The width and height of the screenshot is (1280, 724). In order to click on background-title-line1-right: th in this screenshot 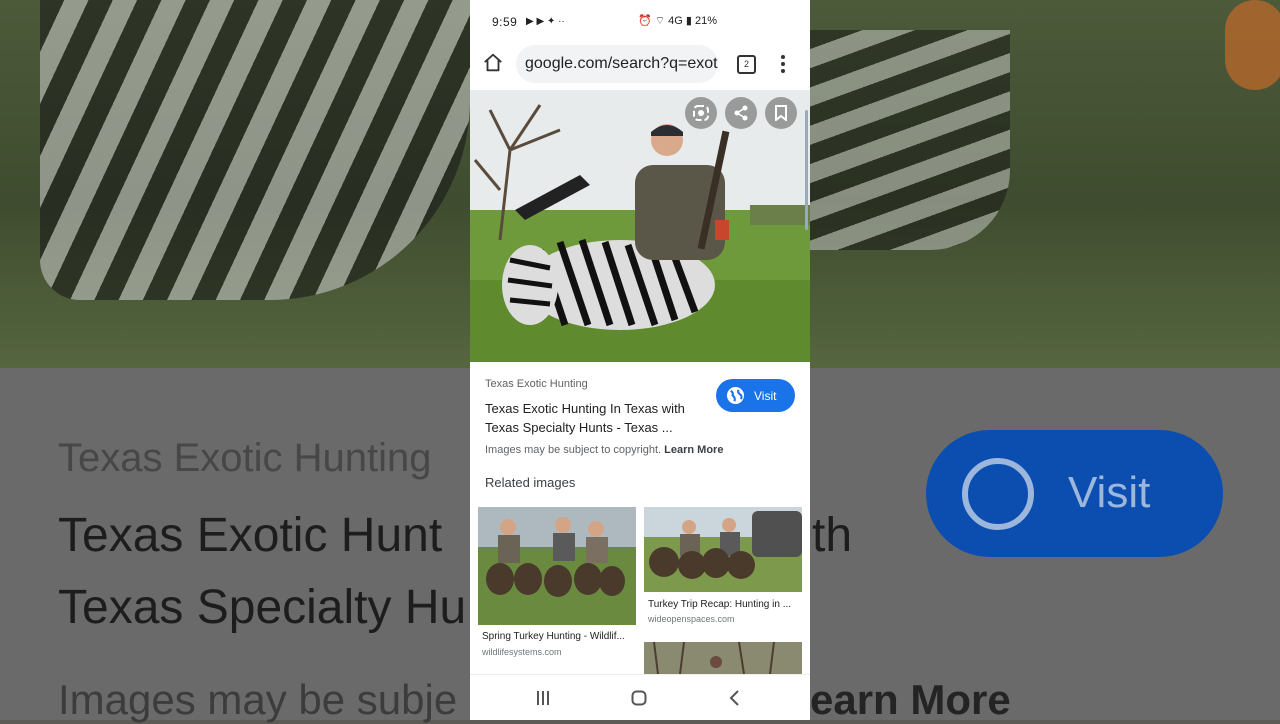, I will do `click(832, 535)`.